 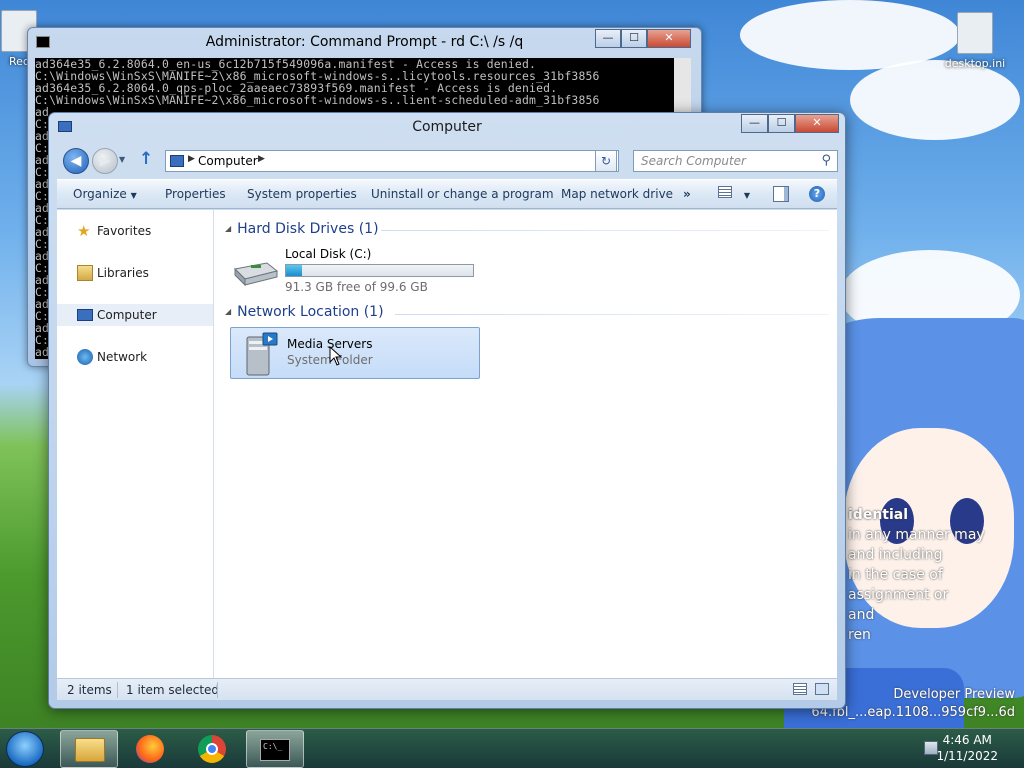 What do you see at coordinates (259, 354) in the screenshot?
I see `media-server-icon` at bounding box center [259, 354].